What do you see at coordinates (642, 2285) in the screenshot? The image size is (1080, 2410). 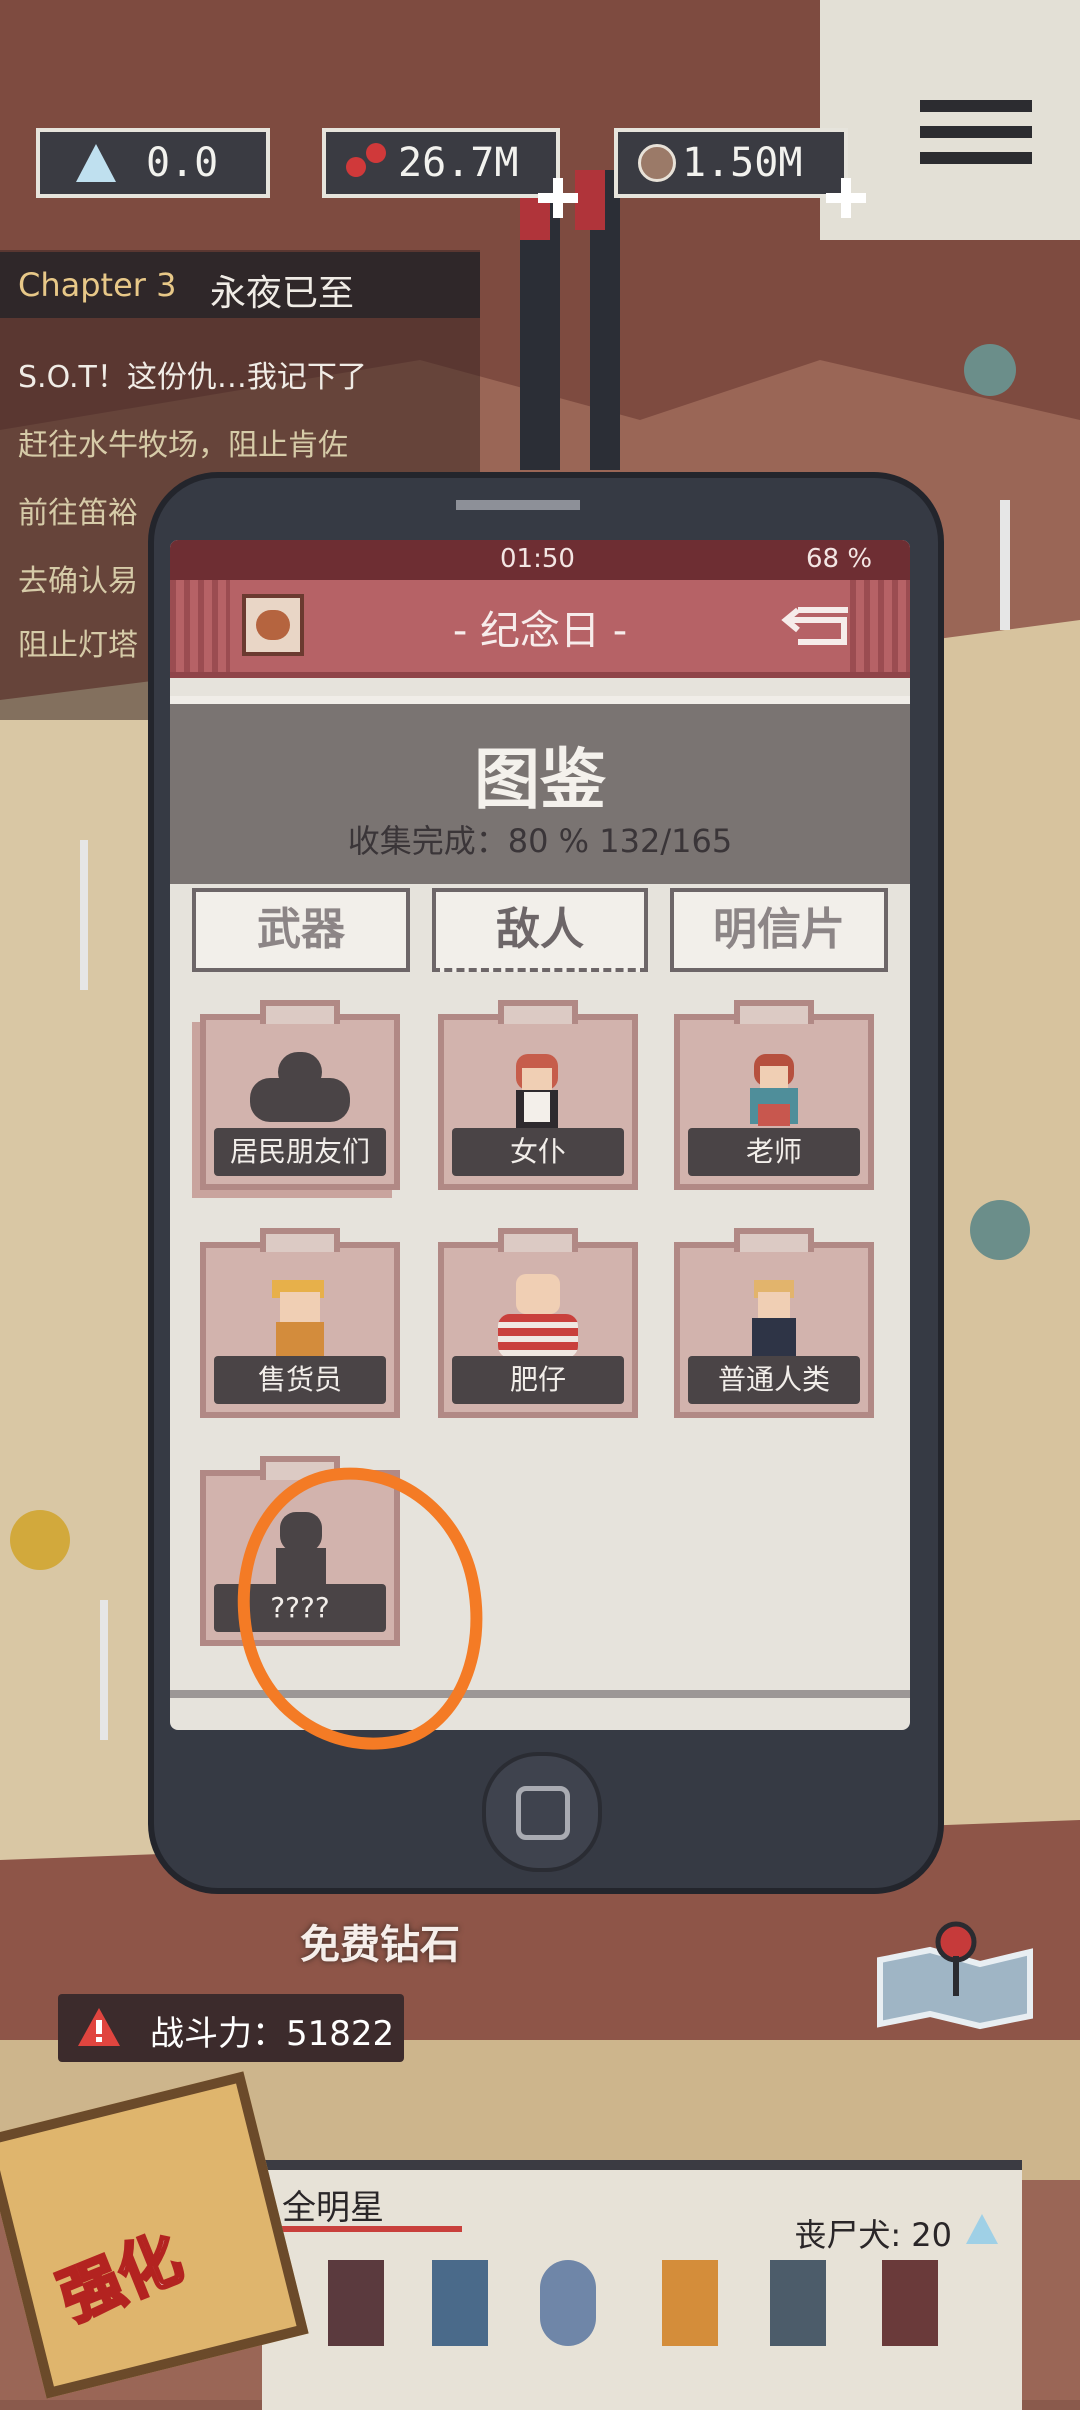 I see `squad-panel: 全明星 丧尸犬: 20` at bounding box center [642, 2285].